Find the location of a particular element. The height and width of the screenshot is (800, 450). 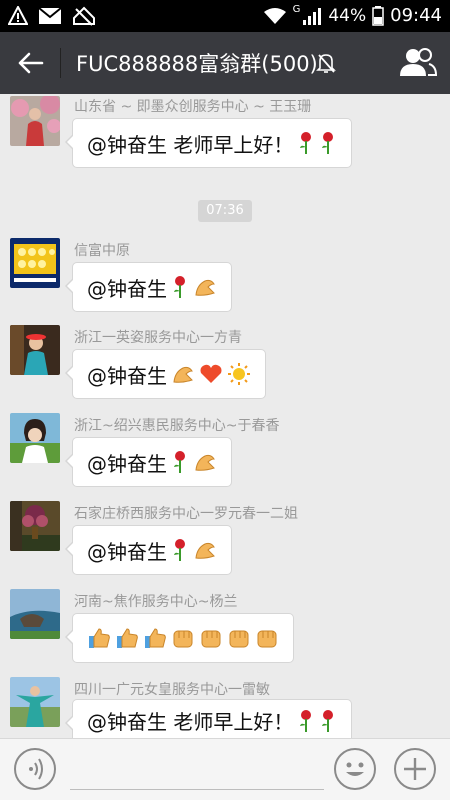

chat-title: FUC888888富翁群(500) is located at coordinates (197, 64).